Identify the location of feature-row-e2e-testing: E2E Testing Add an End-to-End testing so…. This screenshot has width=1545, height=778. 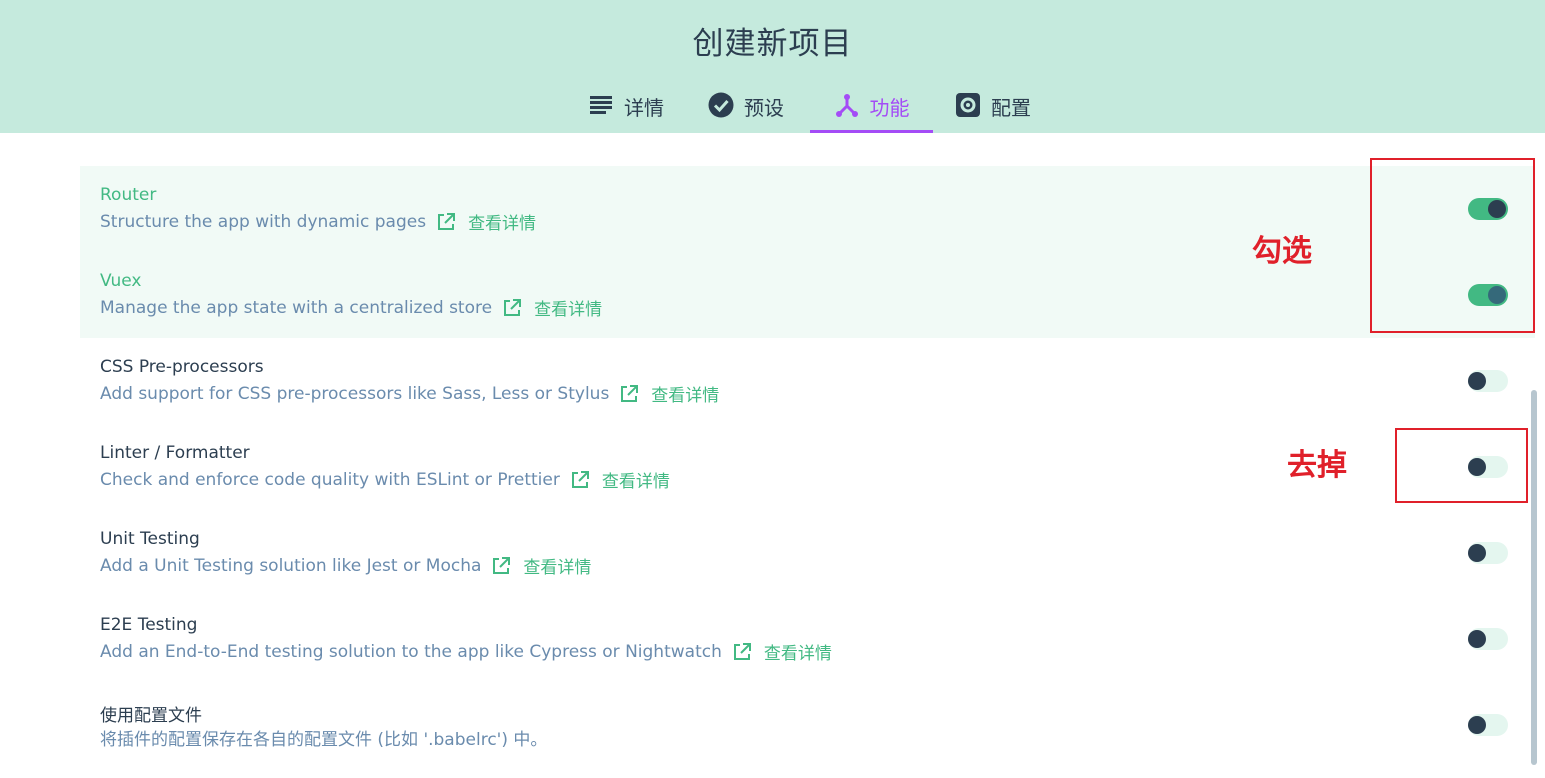
(807, 639).